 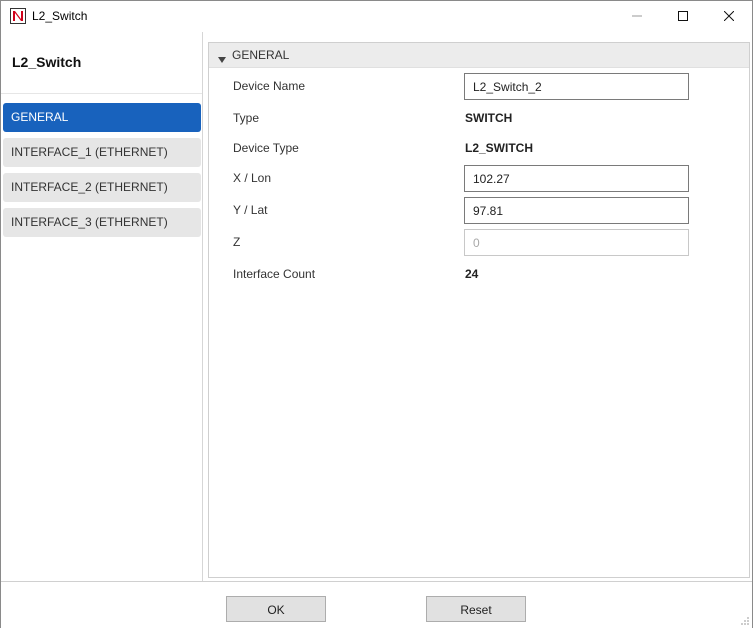 I want to click on sidebar-item-interface-1: INTERFACE_1 (ETHERNET), so click(x=102, y=152).